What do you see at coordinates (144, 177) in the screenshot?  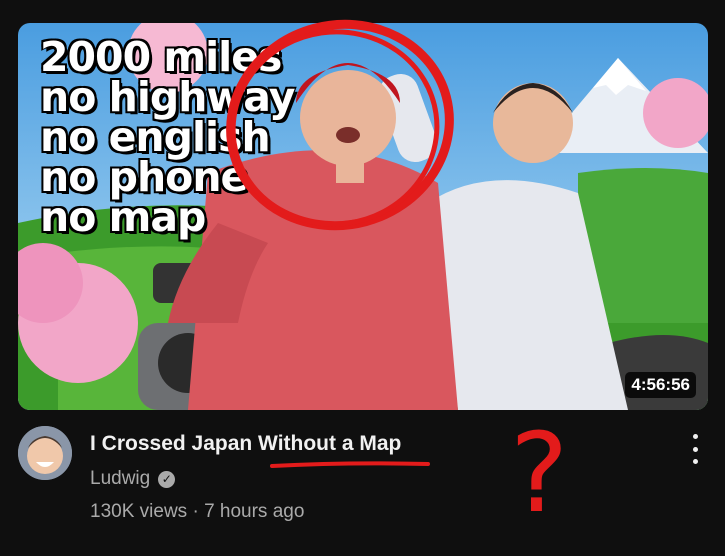 I see `overlay-line: no phone` at bounding box center [144, 177].